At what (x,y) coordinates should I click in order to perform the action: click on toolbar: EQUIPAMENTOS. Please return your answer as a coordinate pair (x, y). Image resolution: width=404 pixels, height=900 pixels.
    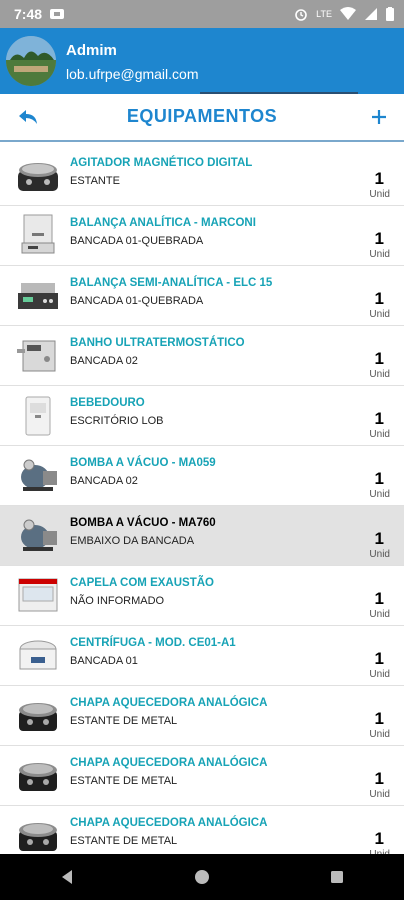
    Looking at the image, I should click on (202, 118).